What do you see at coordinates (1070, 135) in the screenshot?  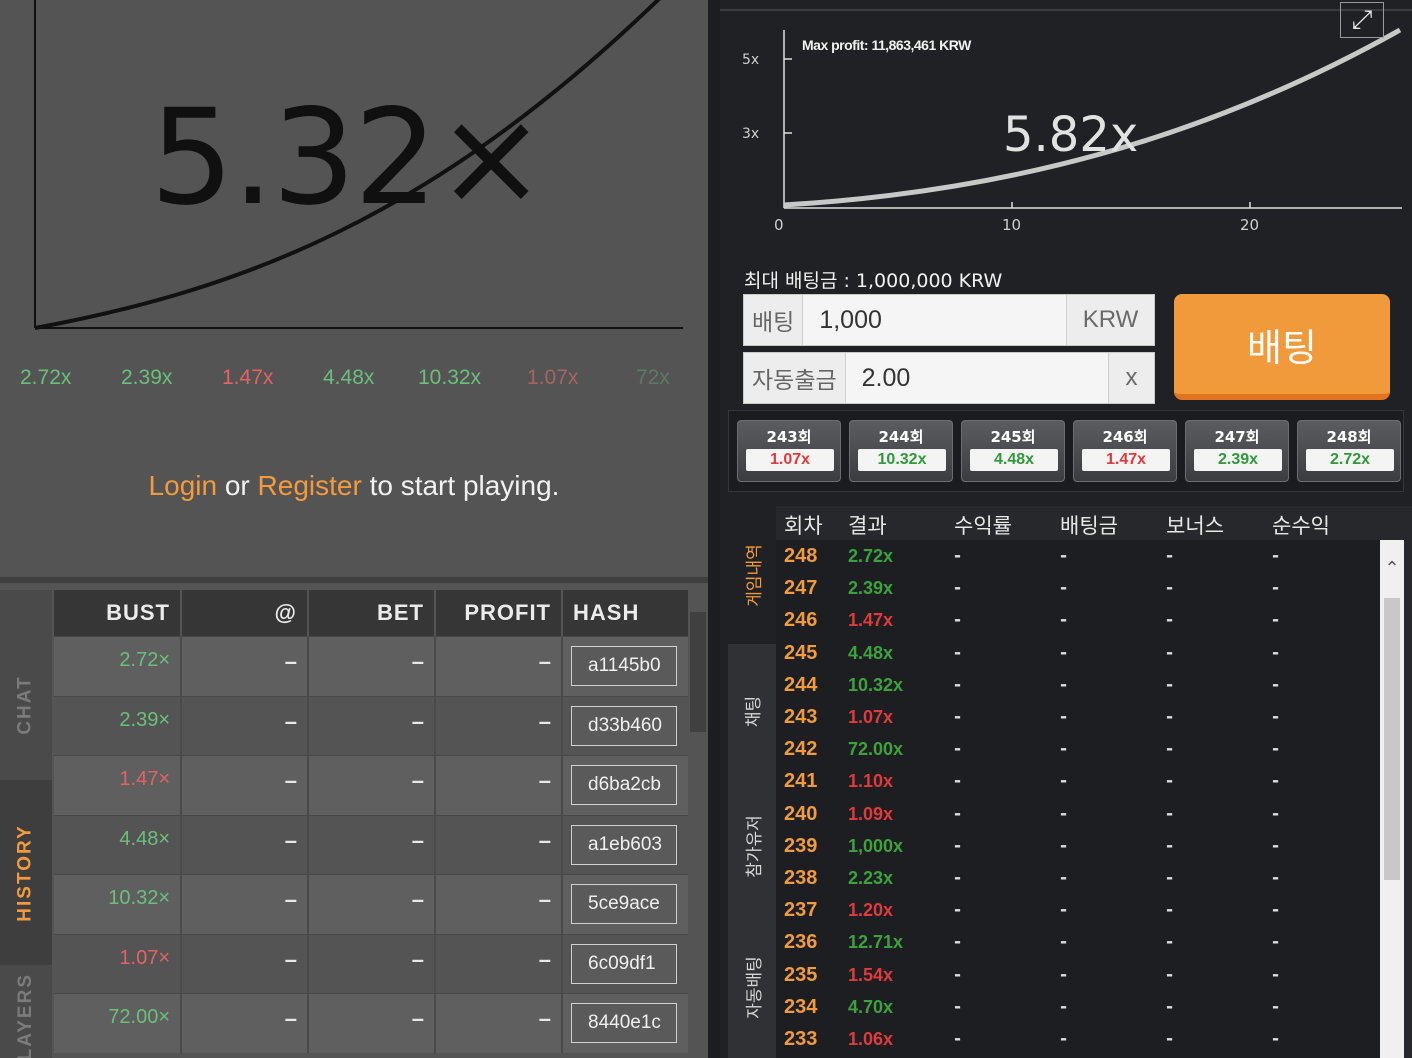 I see `mini-multiplier: 5.82x` at bounding box center [1070, 135].